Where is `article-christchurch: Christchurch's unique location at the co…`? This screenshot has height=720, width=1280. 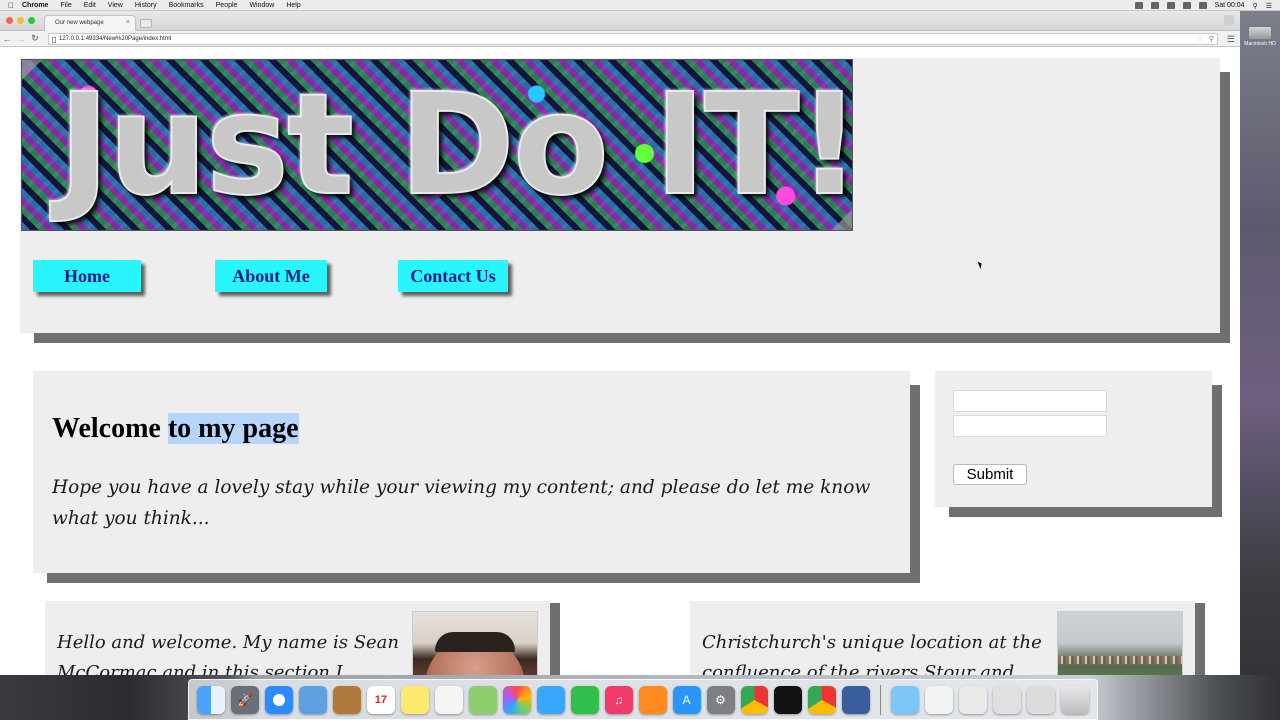
article-christchurch: Christchurch's unique location at the co… is located at coordinates (942, 638).